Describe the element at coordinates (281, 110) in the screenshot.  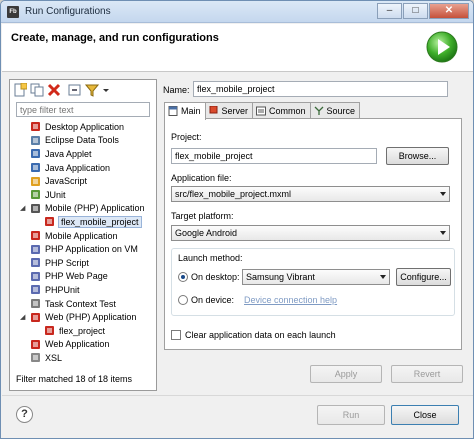
I see `tab-common: Common` at that location.